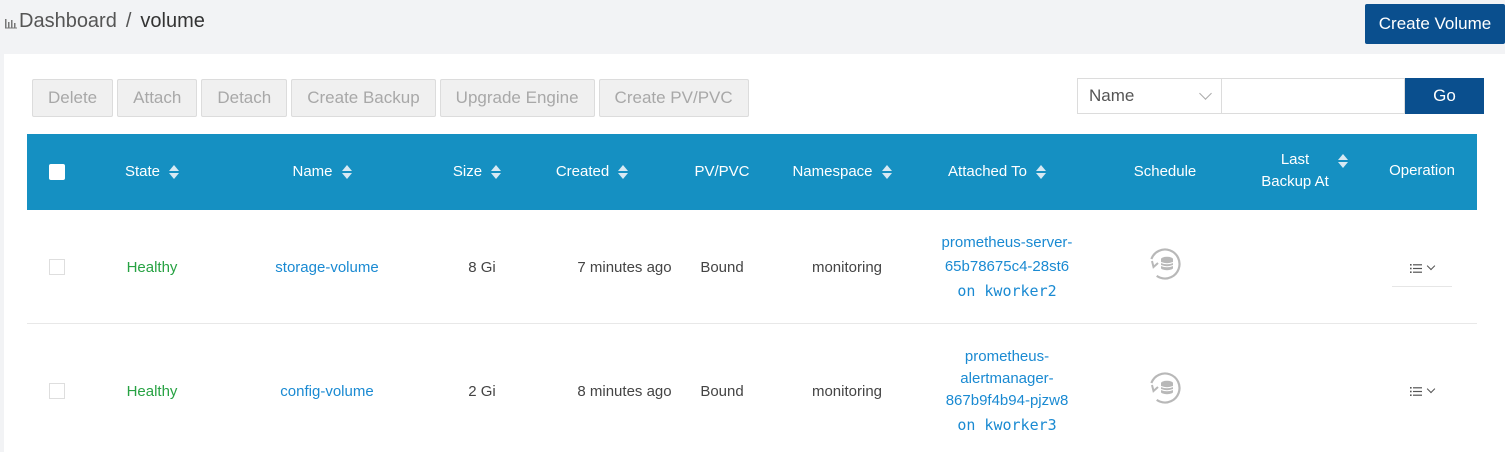  Describe the element at coordinates (157, 98) in the screenshot. I see `attach-button: Attach` at that location.